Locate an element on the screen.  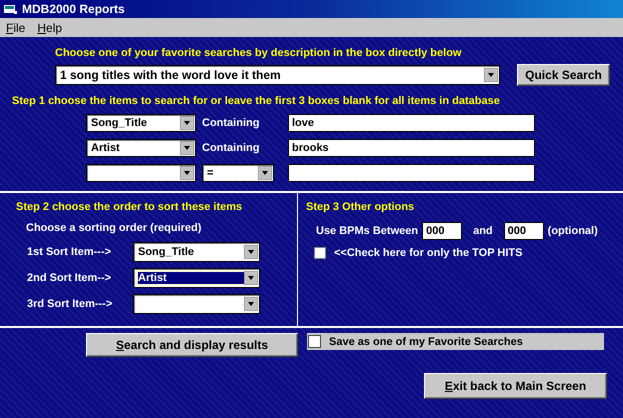
heading: Choose one of your favorite searches by description in the box directly below is located at coordinates (258, 54).